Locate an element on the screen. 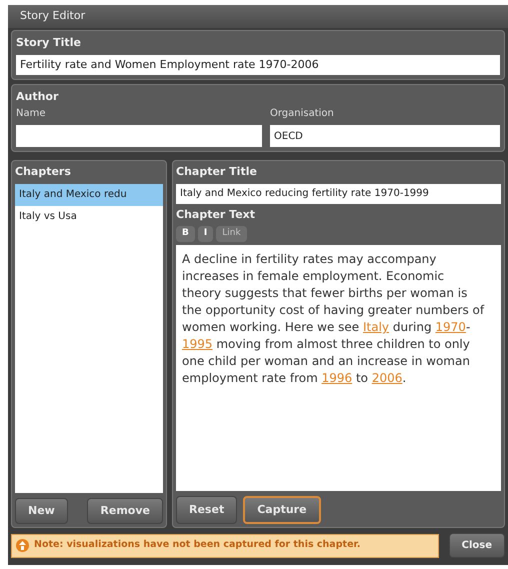 This screenshot has width=508, height=569. name-label: Name is located at coordinates (31, 114).